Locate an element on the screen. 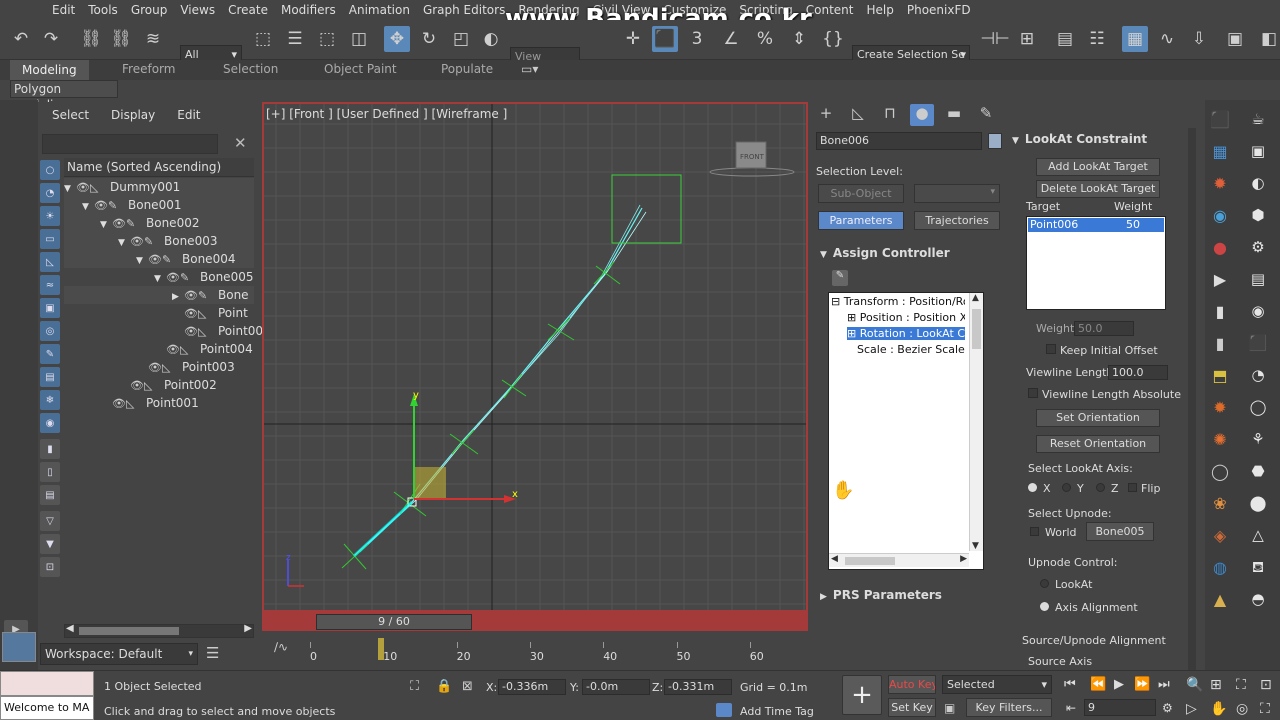 The height and width of the screenshot is (720, 1280). isolate-selection-icon: ⛶ is located at coordinates (414, 686).